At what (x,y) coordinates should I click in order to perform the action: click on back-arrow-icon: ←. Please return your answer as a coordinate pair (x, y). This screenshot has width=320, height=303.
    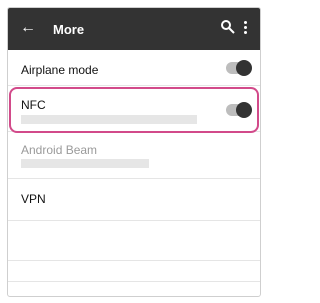
    Looking at the image, I should click on (28, 28).